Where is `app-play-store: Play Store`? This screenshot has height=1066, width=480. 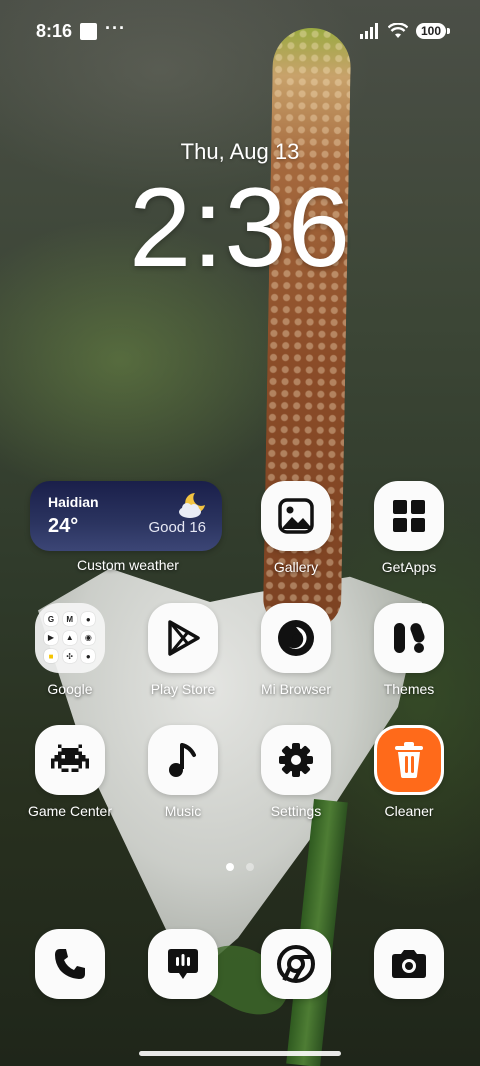
app-play-store: Play Store is located at coordinates (183, 650).